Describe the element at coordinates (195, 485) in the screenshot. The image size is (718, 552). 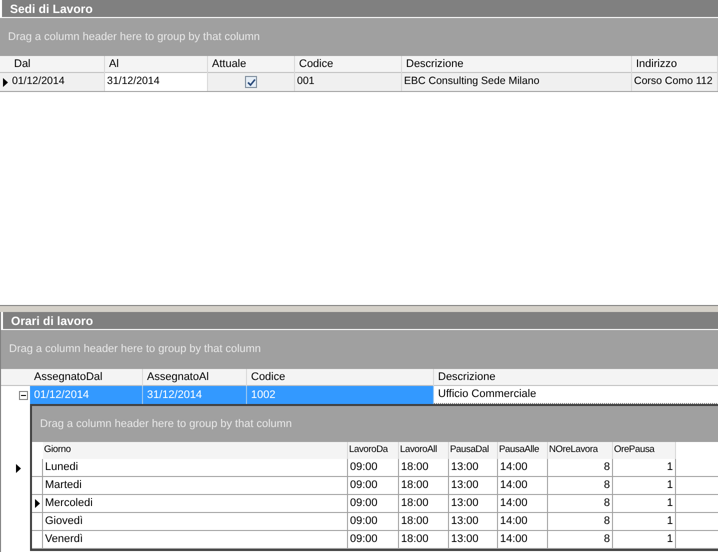
I see `table-cell: Martedi` at that location.